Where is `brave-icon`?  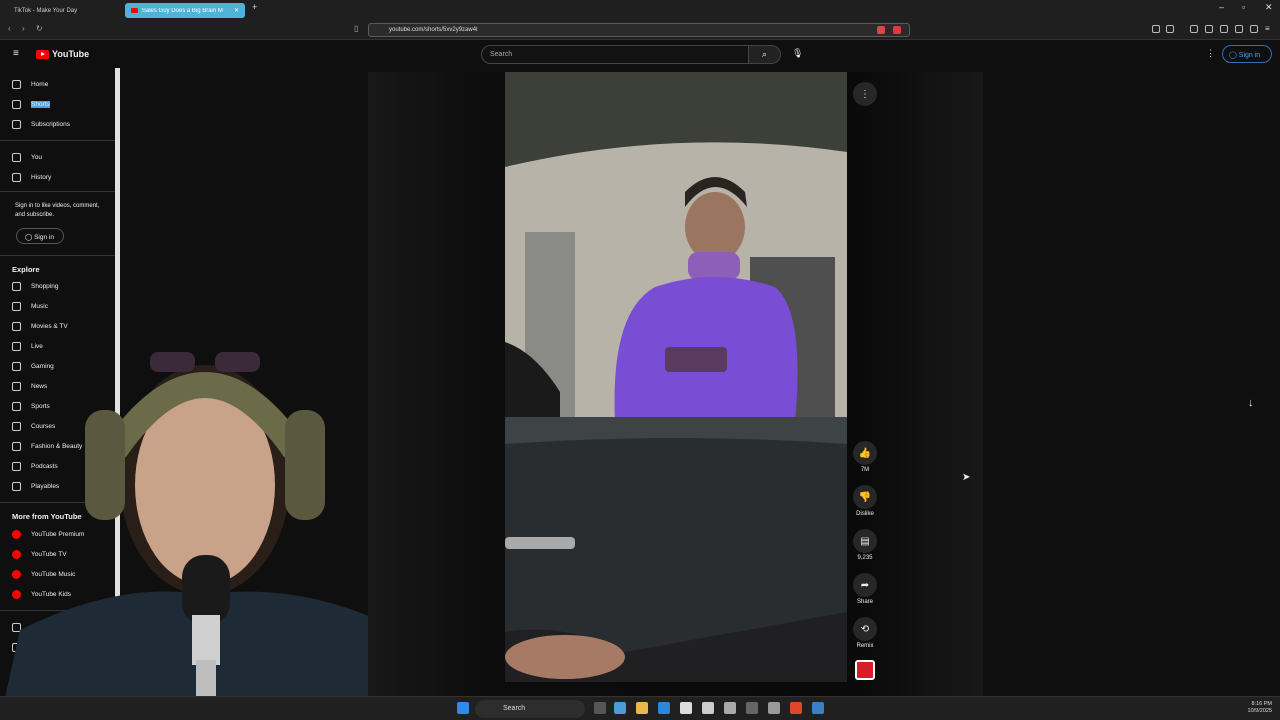
brave-icon is located at coordinates (796, 708).